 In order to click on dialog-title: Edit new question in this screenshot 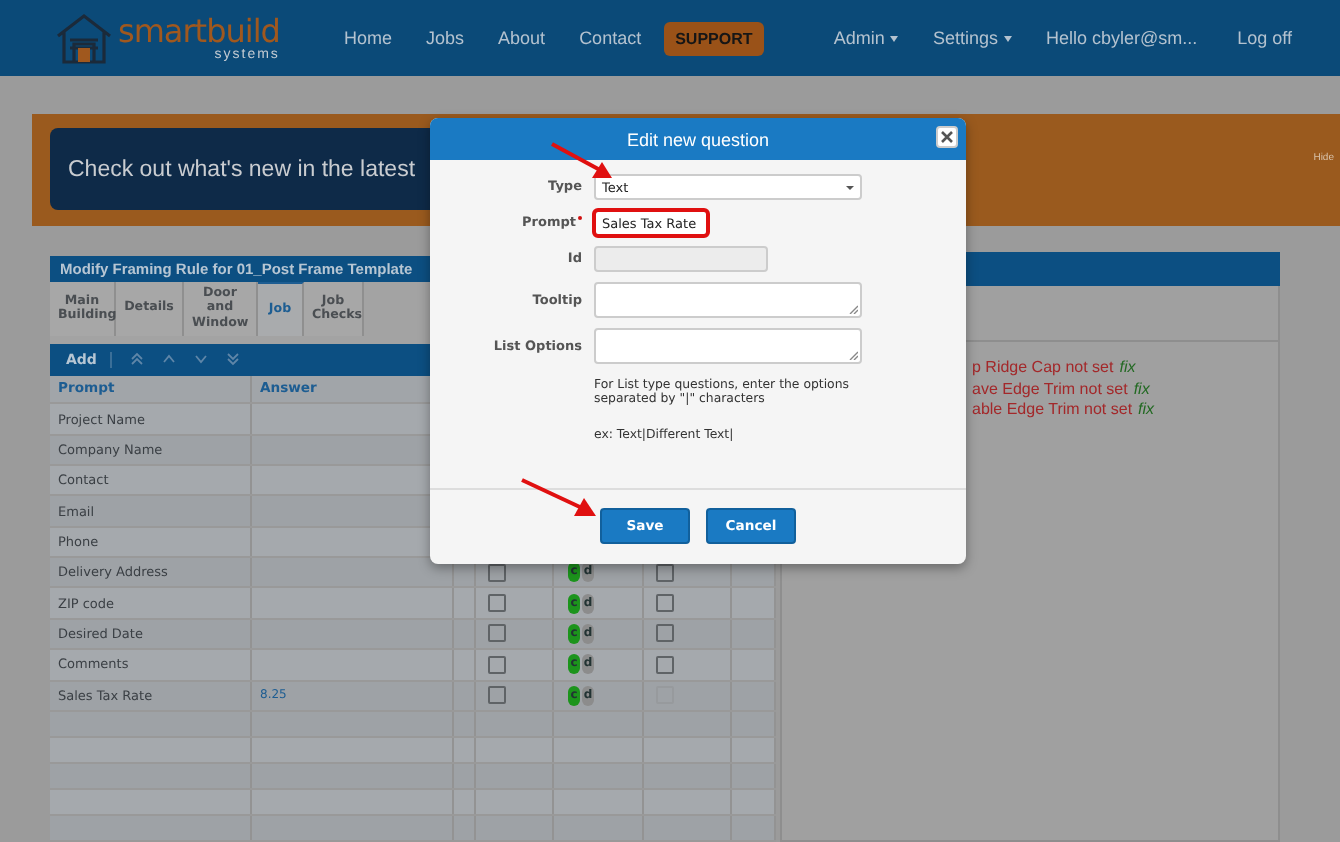, I will do `click(698, 139)`.